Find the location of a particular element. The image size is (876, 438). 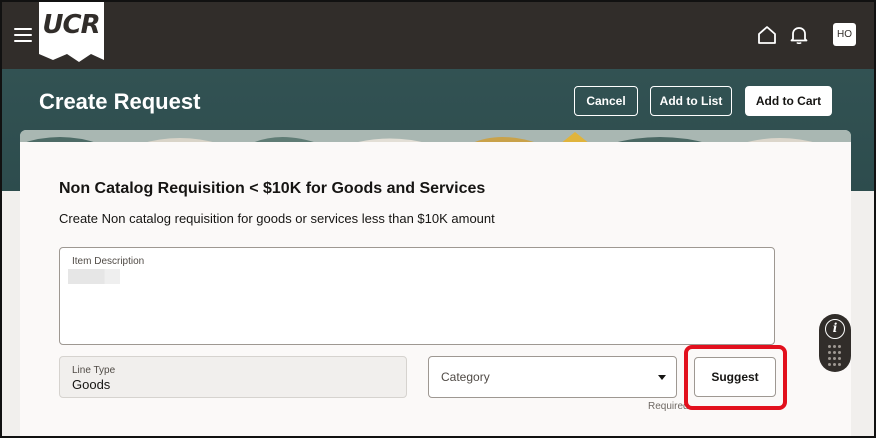

category-placeholder: Category is located at coordinates (465, 377).